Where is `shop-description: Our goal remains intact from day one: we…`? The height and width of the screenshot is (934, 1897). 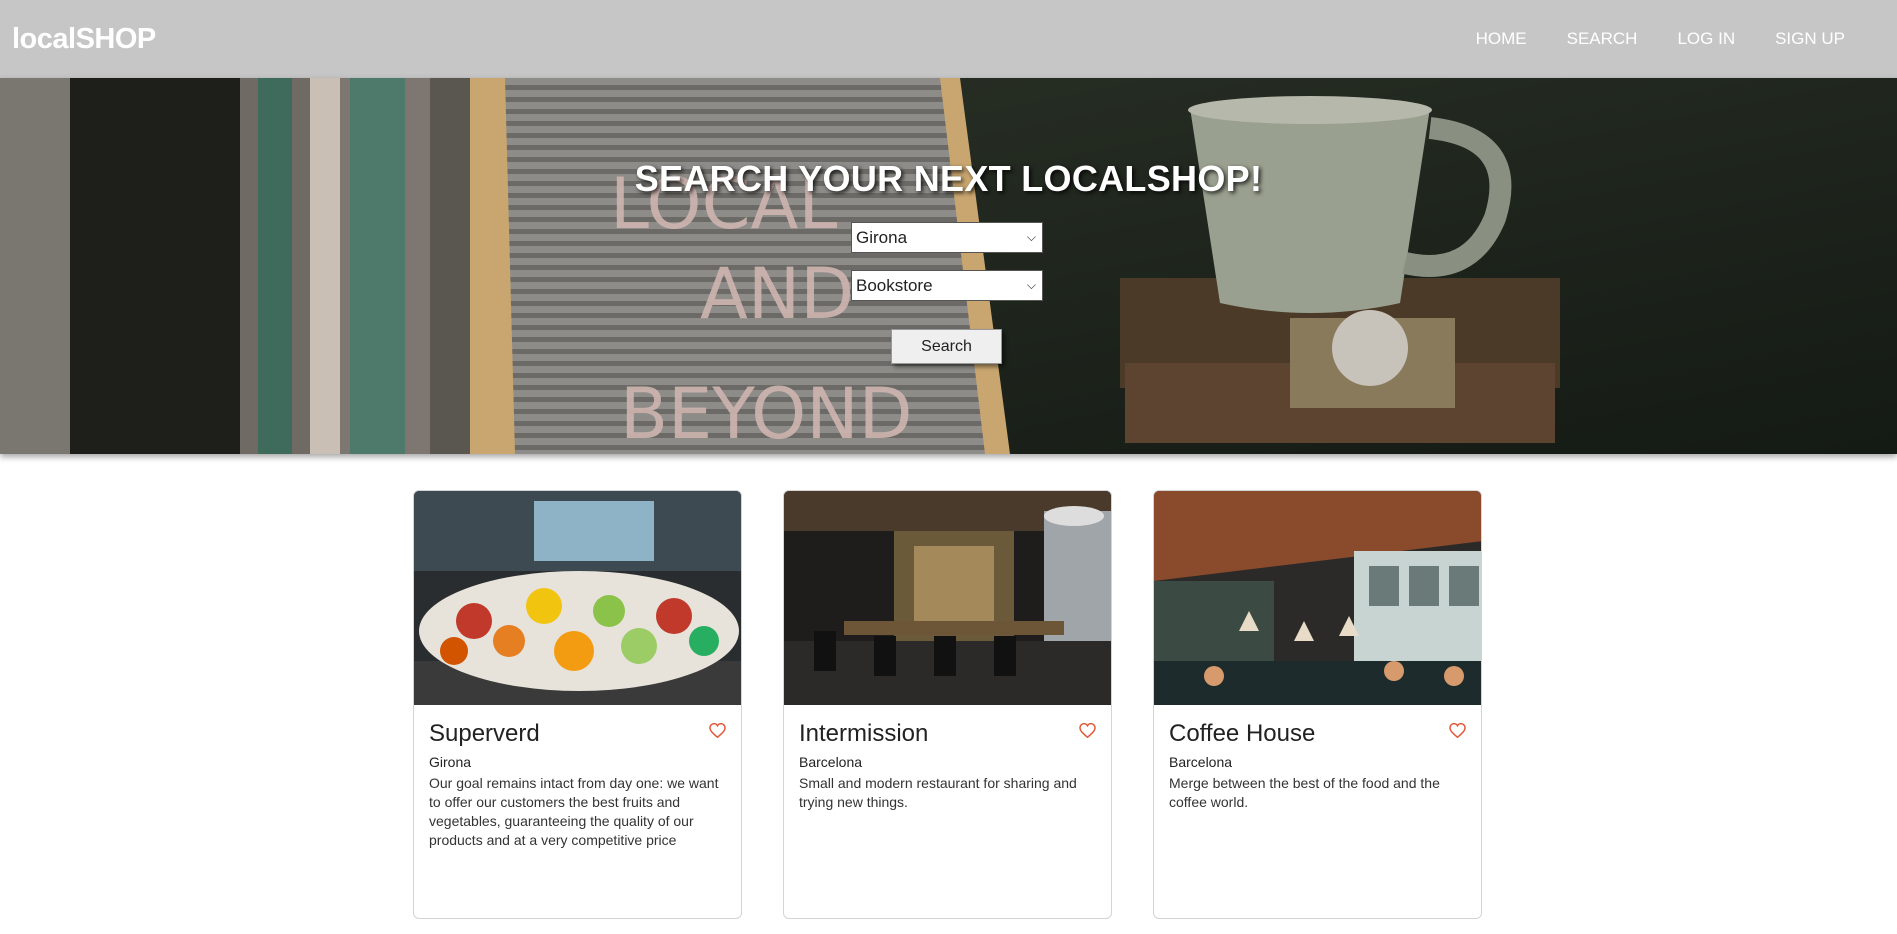
shop-description: Our goal remains intact from day one: we… is located at coordinates (574, 811).